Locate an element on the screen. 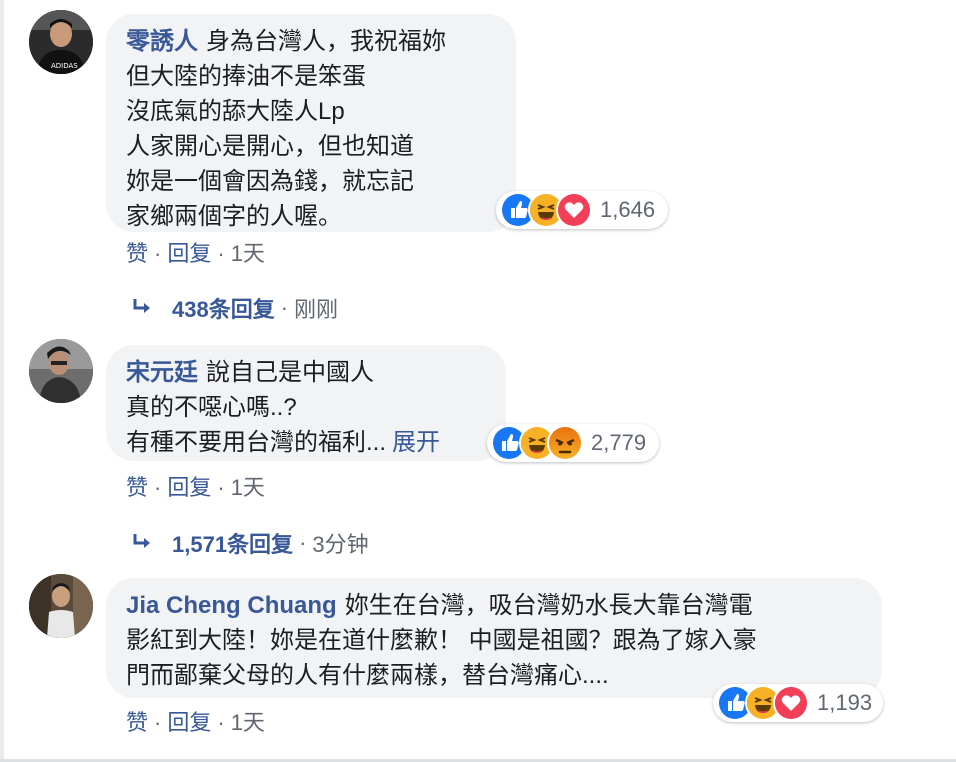 This screenshot has height=762, width=956. replies-timestamp: 3分钟 is located at coordinates (340, 544).